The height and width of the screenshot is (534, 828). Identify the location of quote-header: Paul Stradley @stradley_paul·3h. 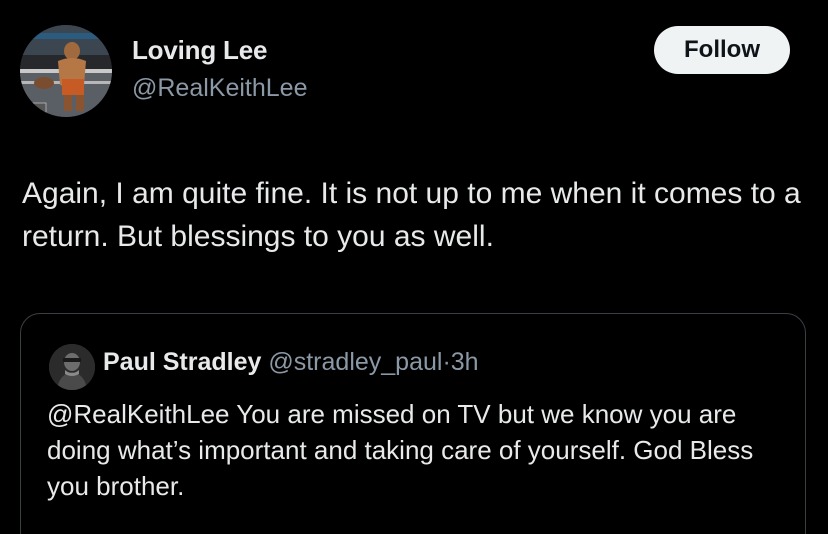
(291, 362).